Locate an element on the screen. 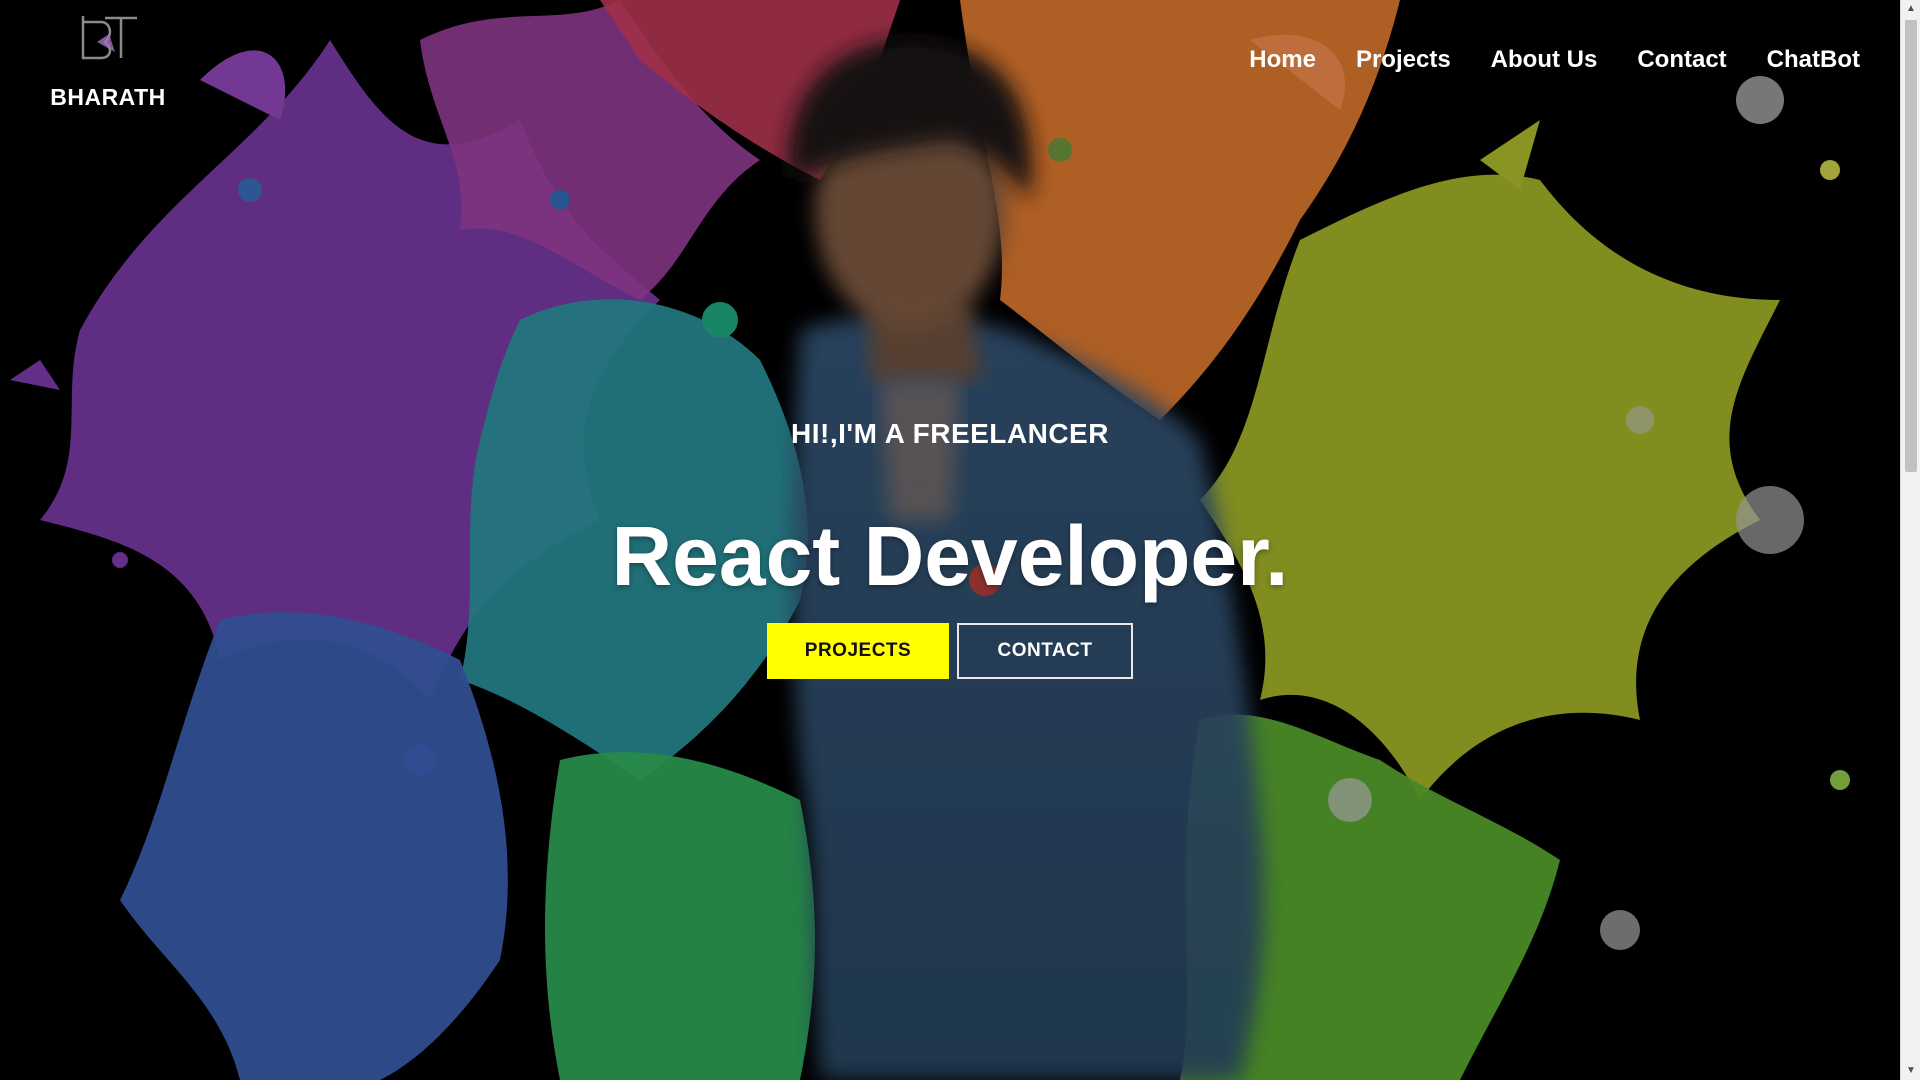  nav-item-contact: Contact is located at coordinates (1681, 60).